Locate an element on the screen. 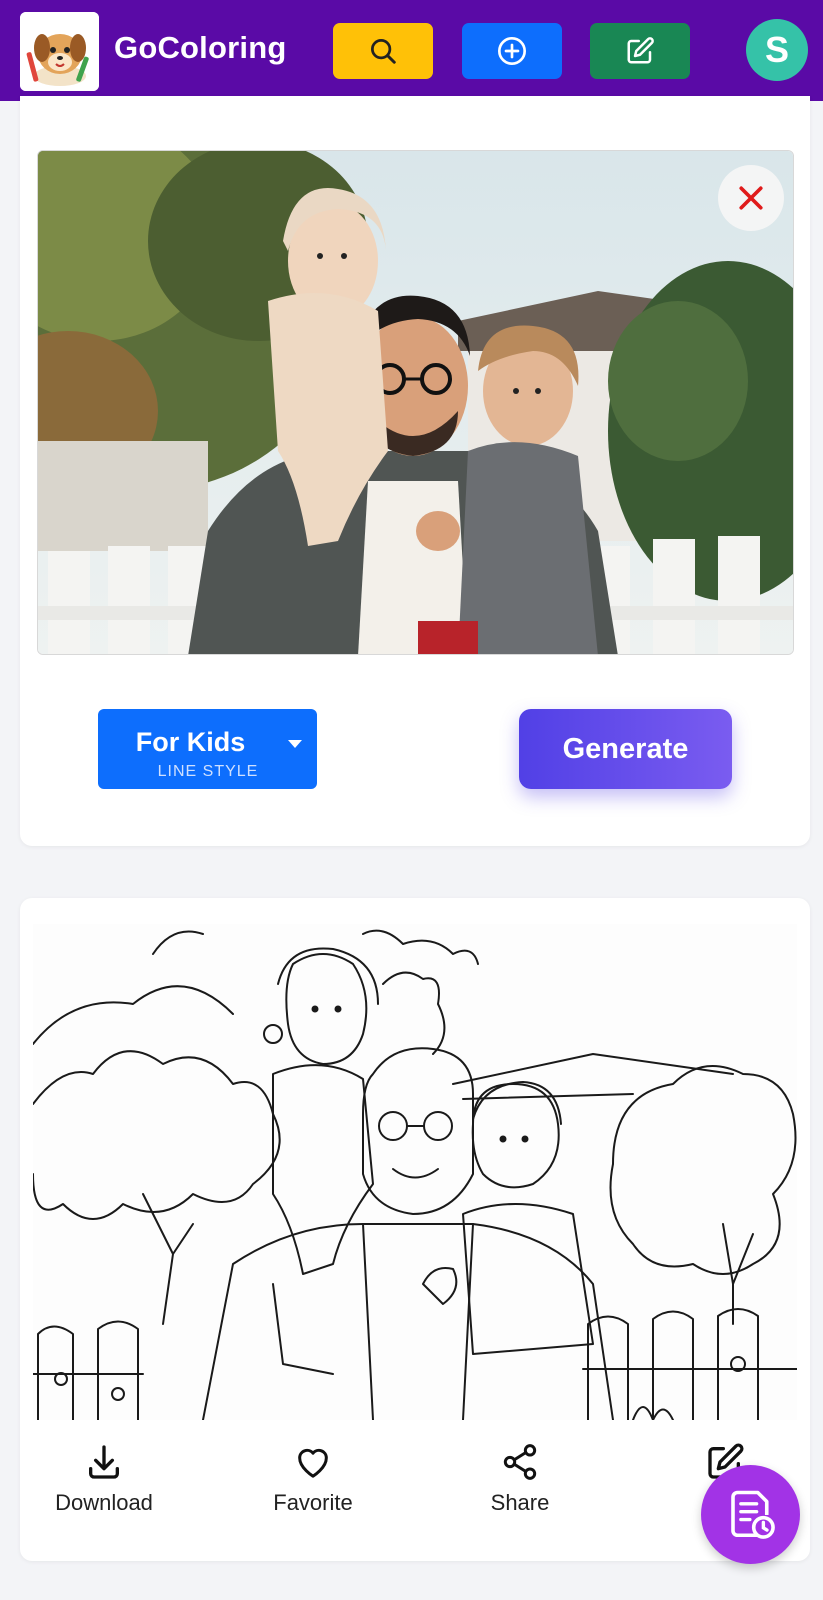 Image resolution: width=823 pixels, height=1600 pixels. line-style-value: For Kids is located at coordinates (190, 742).